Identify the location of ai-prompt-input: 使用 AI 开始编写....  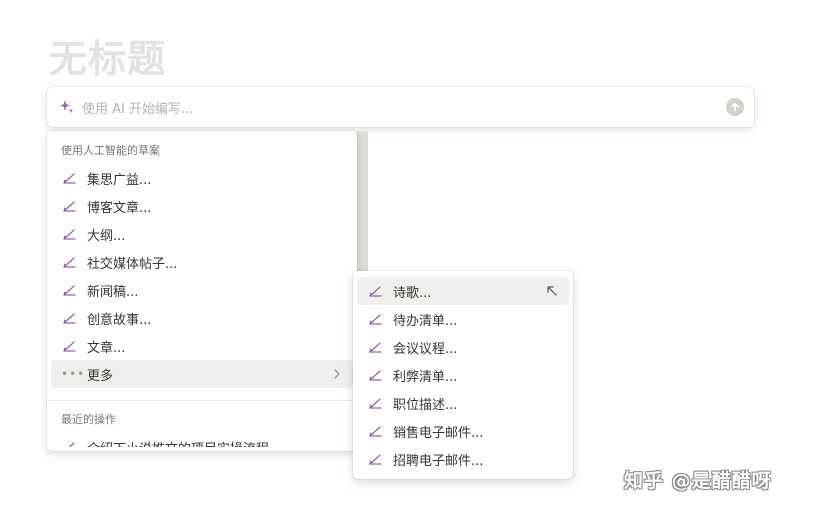
(404, 107).